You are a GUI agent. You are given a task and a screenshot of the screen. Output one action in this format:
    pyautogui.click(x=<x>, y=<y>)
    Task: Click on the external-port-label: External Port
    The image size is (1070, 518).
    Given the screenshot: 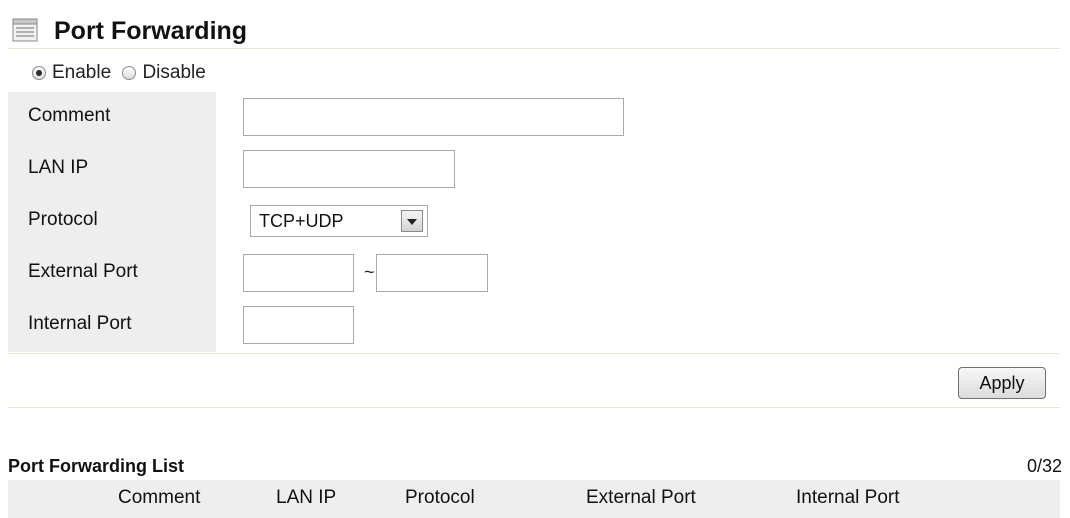 What is the action you would take?
    pyautogui.click(x=83, y=271)
    